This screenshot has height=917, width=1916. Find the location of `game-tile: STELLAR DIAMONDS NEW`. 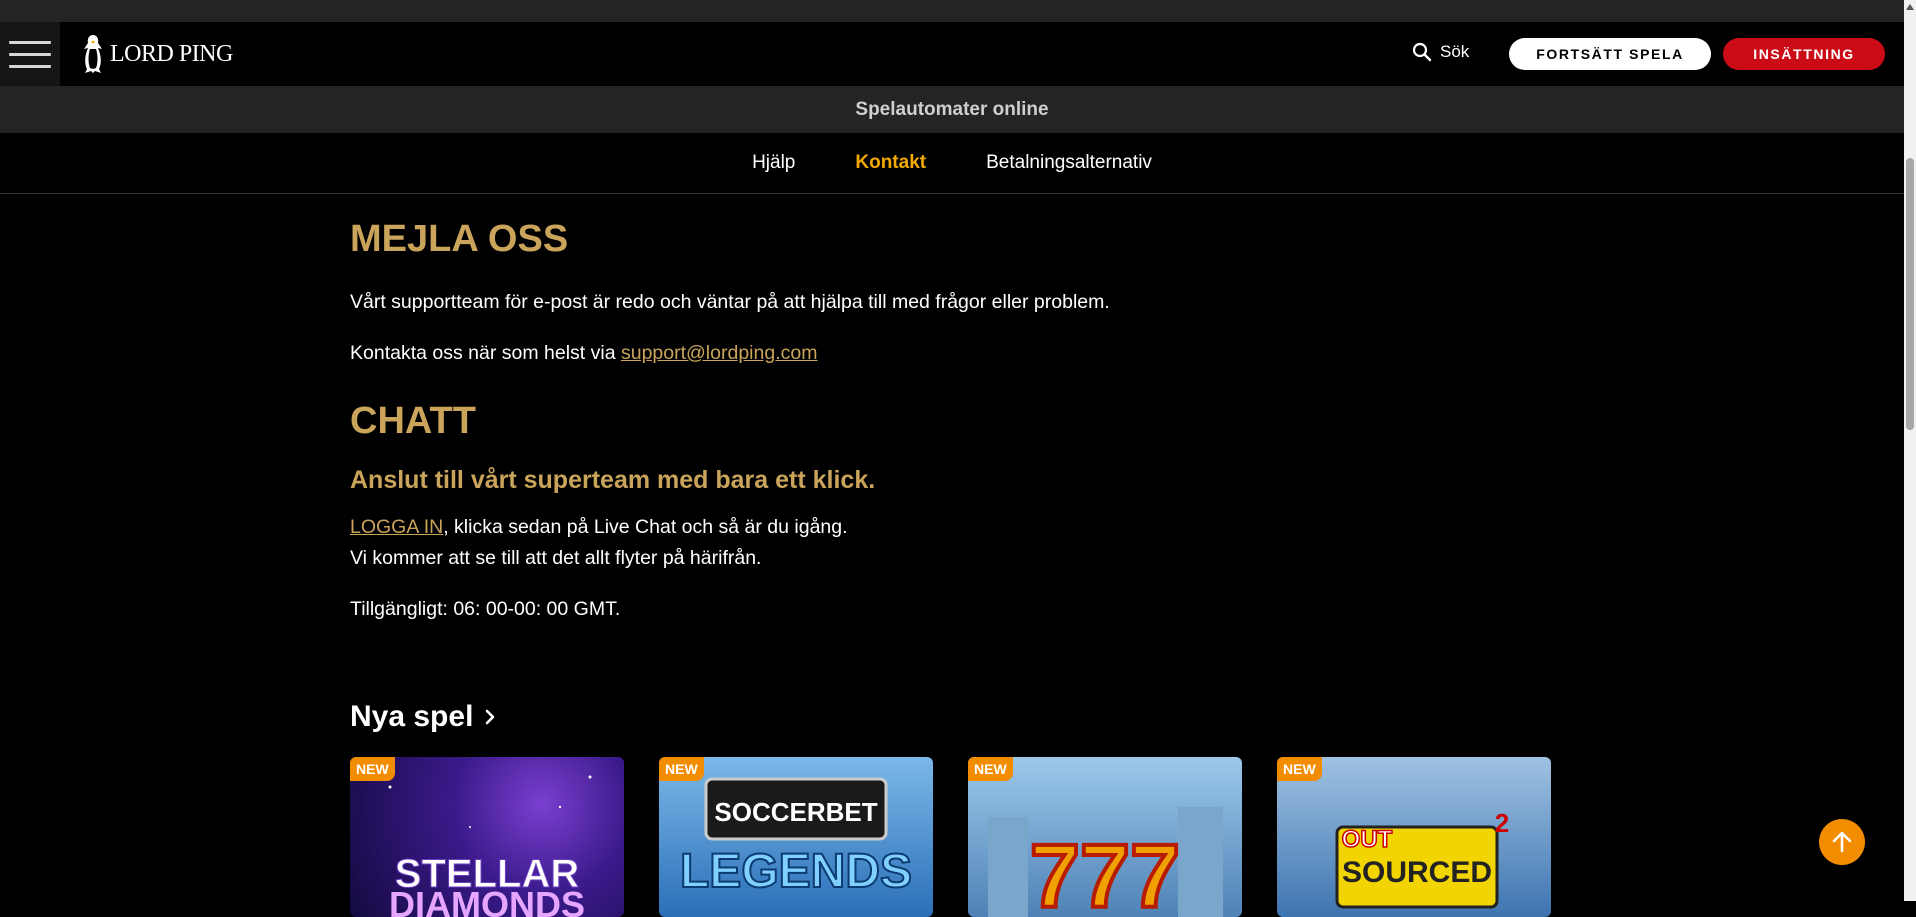

game-tile: STELLAR DIAMONDS NEW is located at coordinates (487, 837).